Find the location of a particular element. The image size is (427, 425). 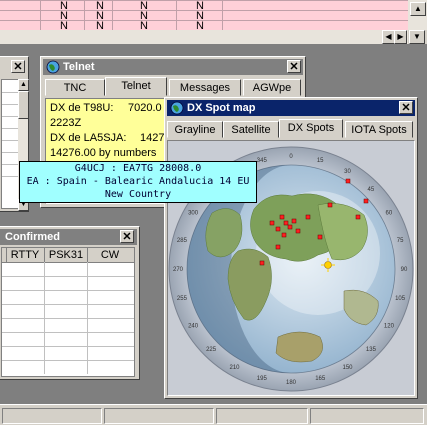

window-title: Telnet is located at coordinates (79, 67).